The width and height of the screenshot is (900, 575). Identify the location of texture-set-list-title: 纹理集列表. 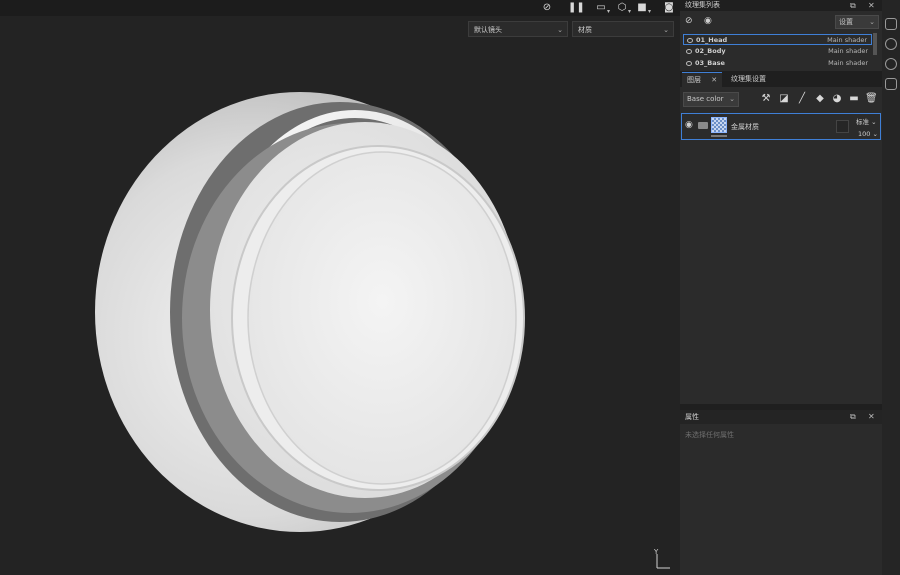
(702, 5).